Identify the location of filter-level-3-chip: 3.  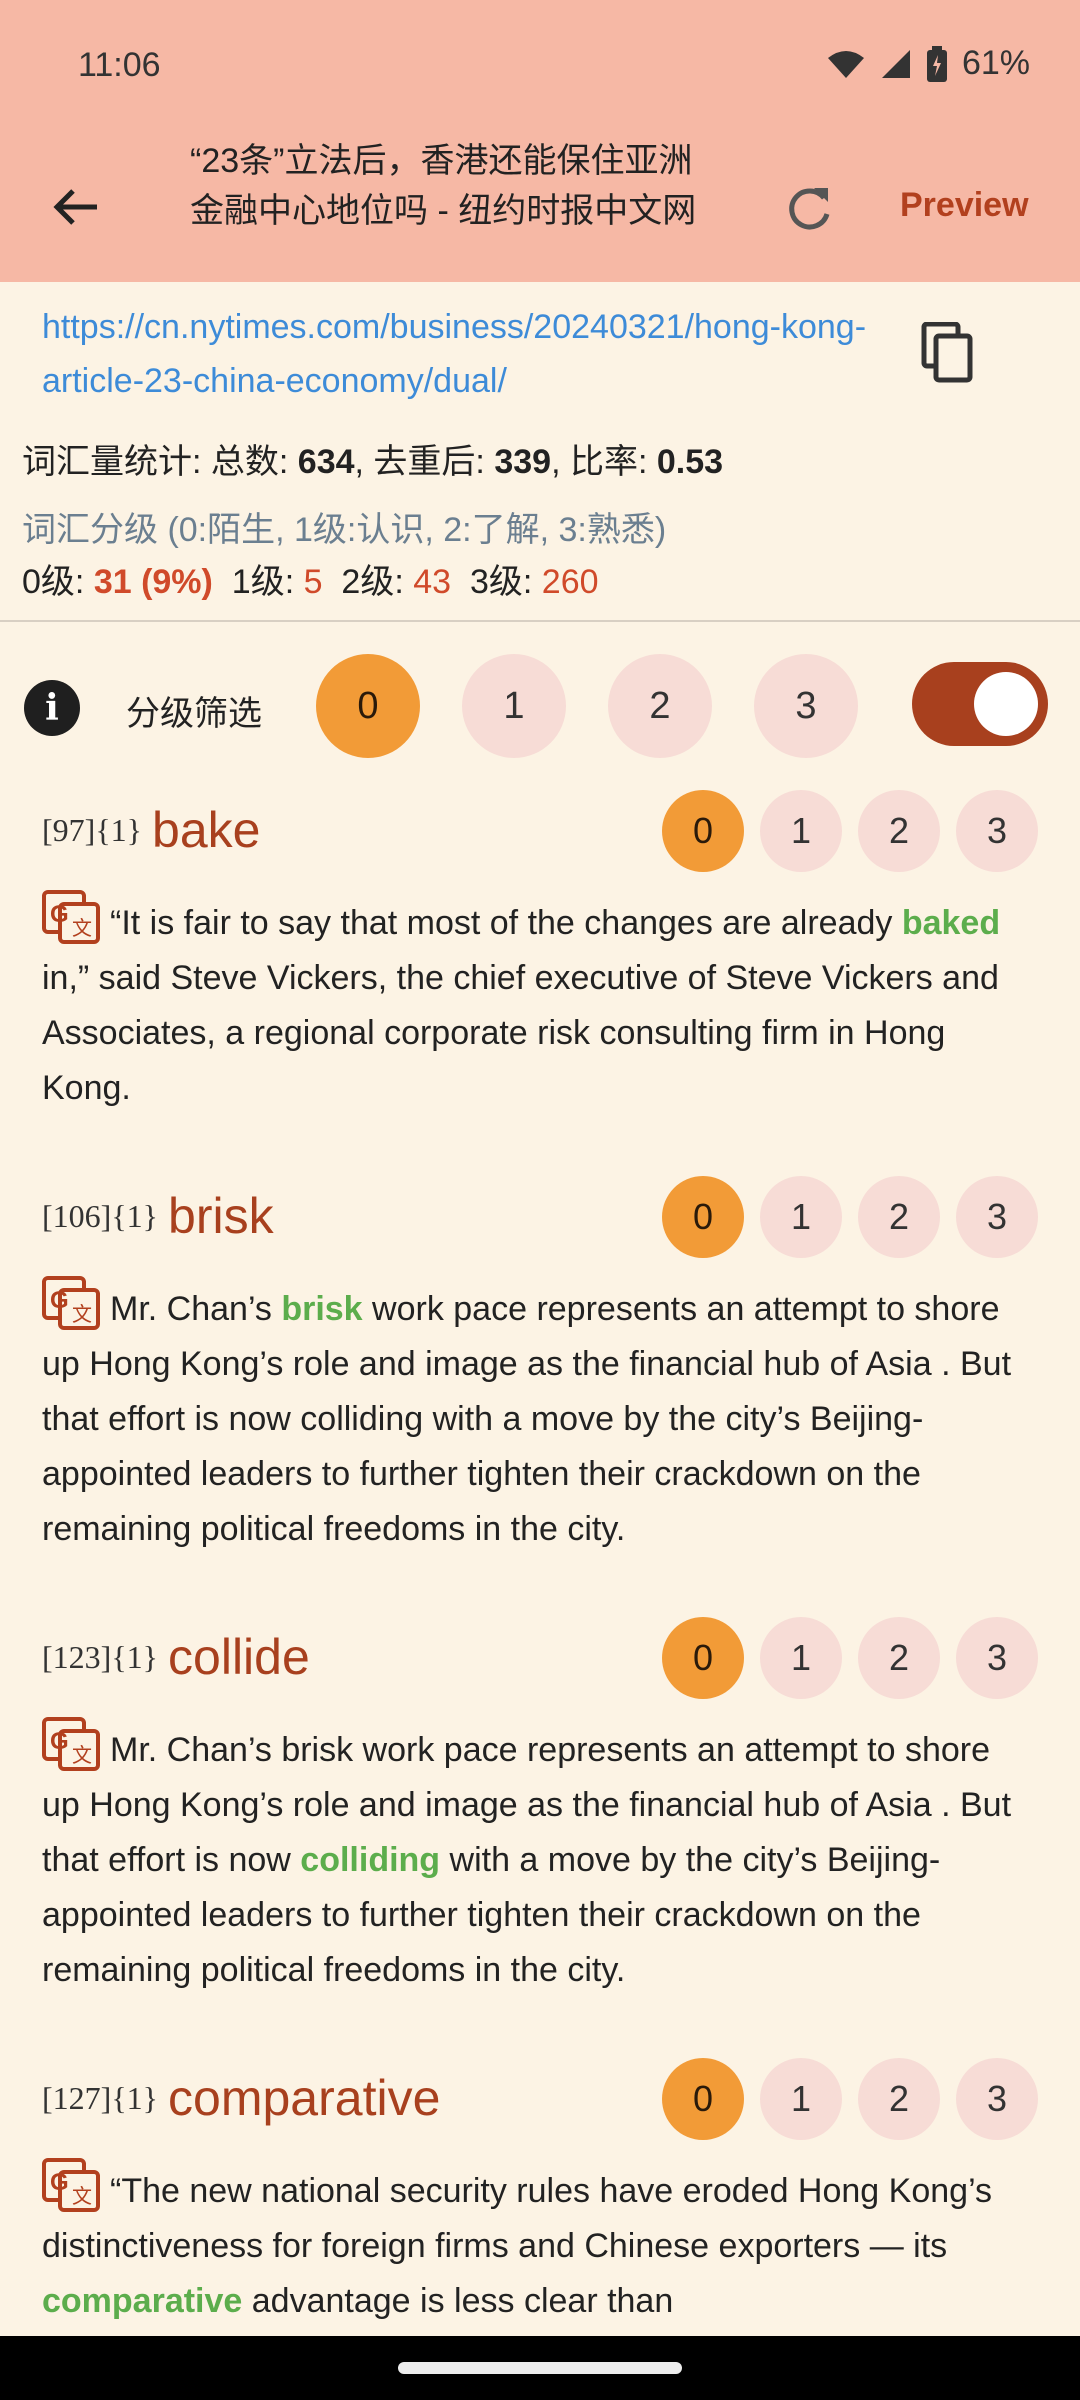
(806, 706).